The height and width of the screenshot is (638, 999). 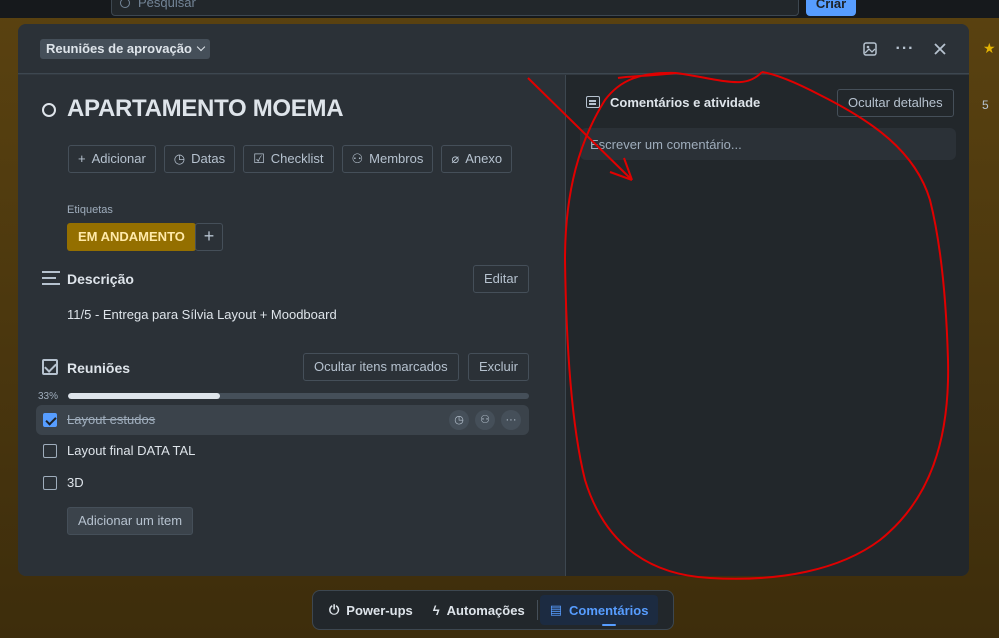 What do you see at coordinates (51, 280) in the screenshot?
I see `description-icon` at bounding box center [51, 280].